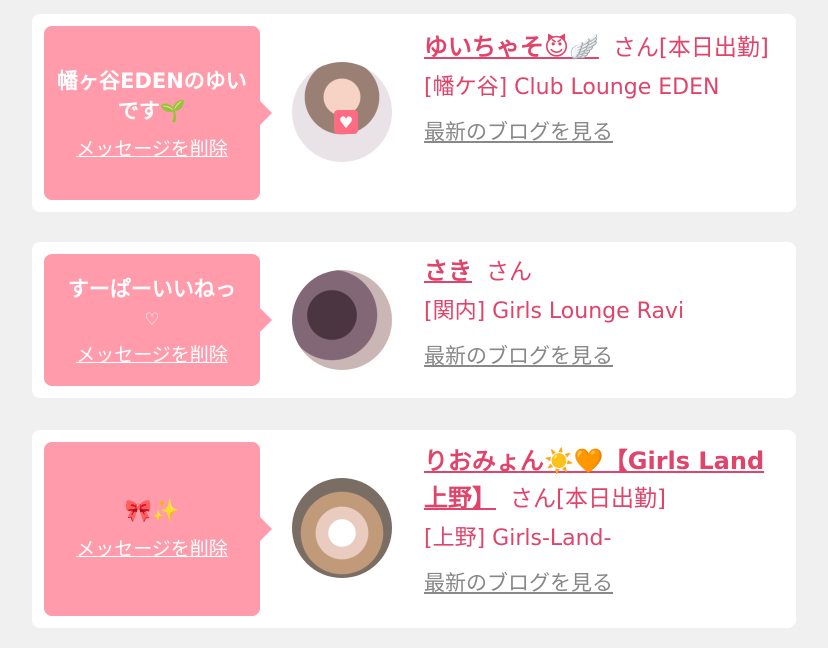  I want to click on message-bubble: 幡ヶ谷EDENのゆいです🌱 メッセージを削除, so click(158, 113).